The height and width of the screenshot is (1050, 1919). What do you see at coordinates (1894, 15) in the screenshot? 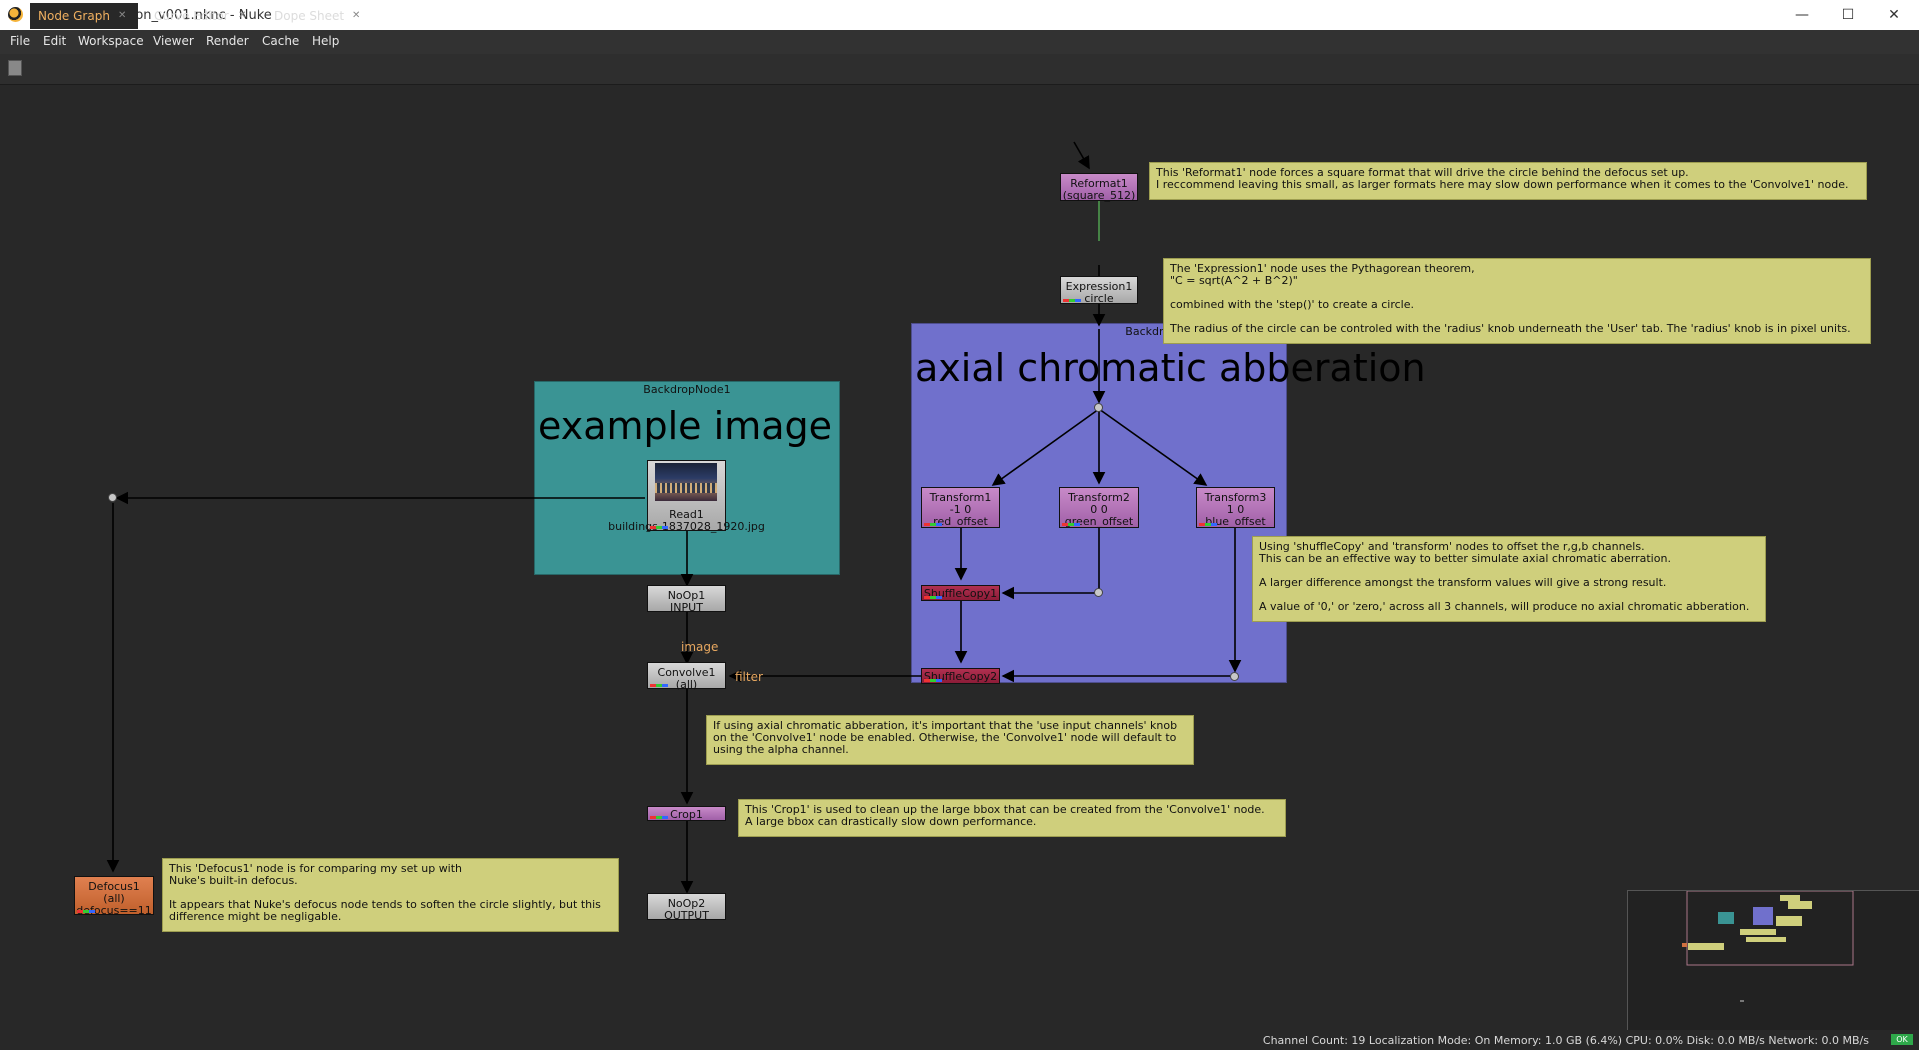
I see `close-window-button: ✕` at bounding box center [1894, 15].